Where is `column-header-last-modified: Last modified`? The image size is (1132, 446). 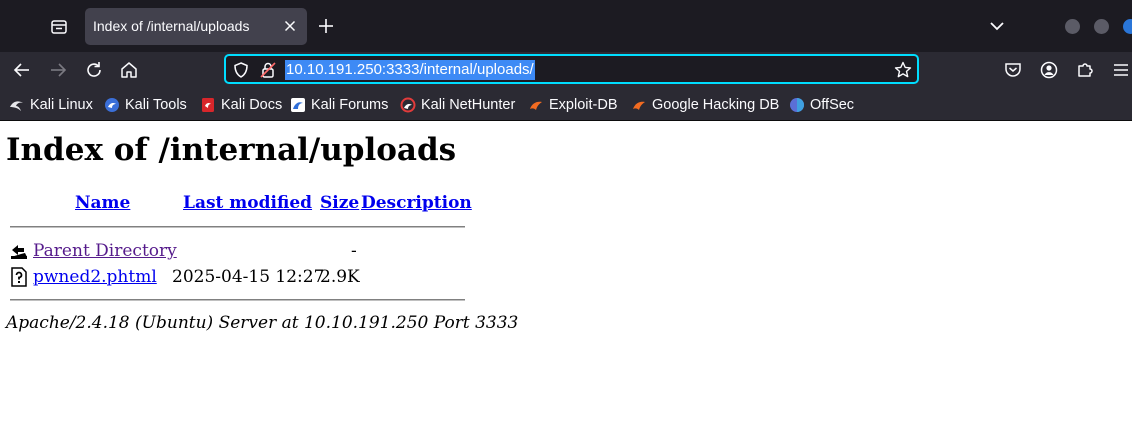
column-header-last-modified: Last modified is located at coordinates (247, 203).